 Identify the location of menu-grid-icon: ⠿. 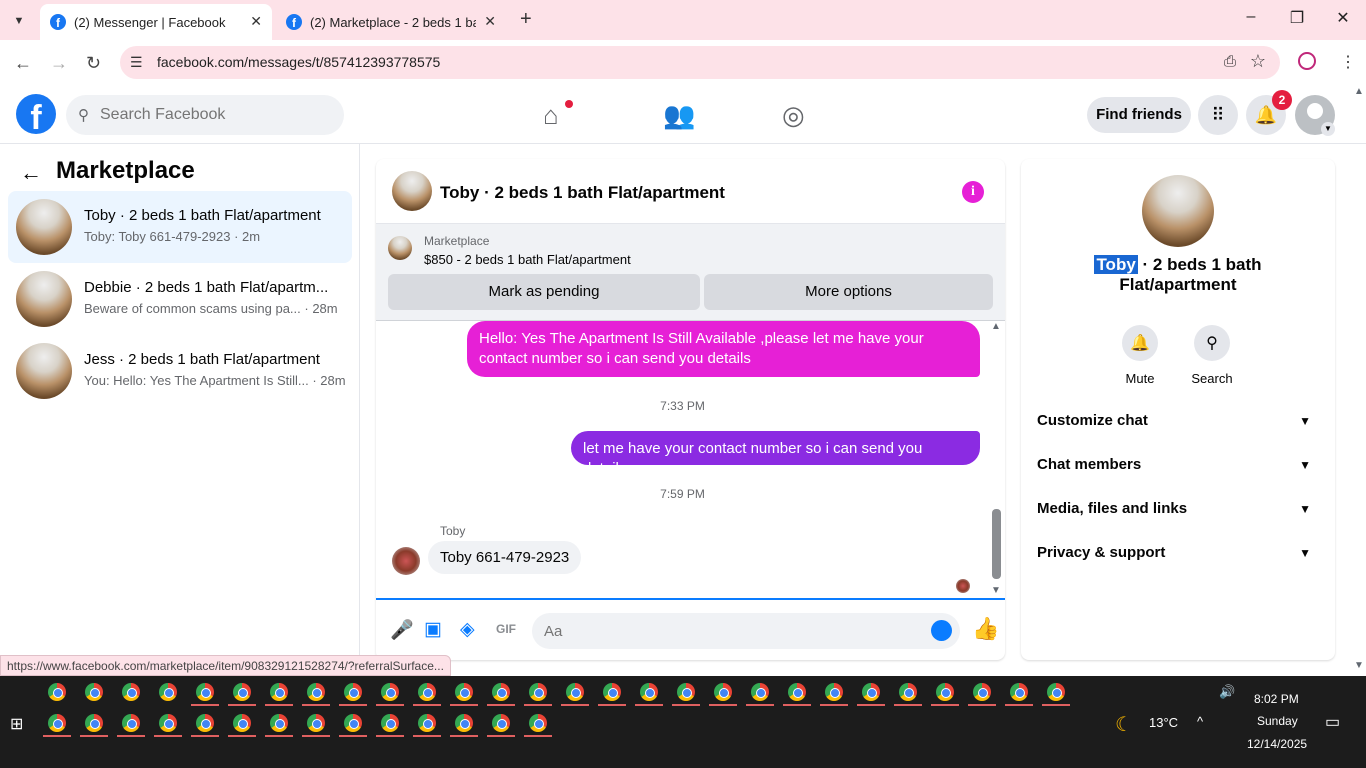
(1218, 115).